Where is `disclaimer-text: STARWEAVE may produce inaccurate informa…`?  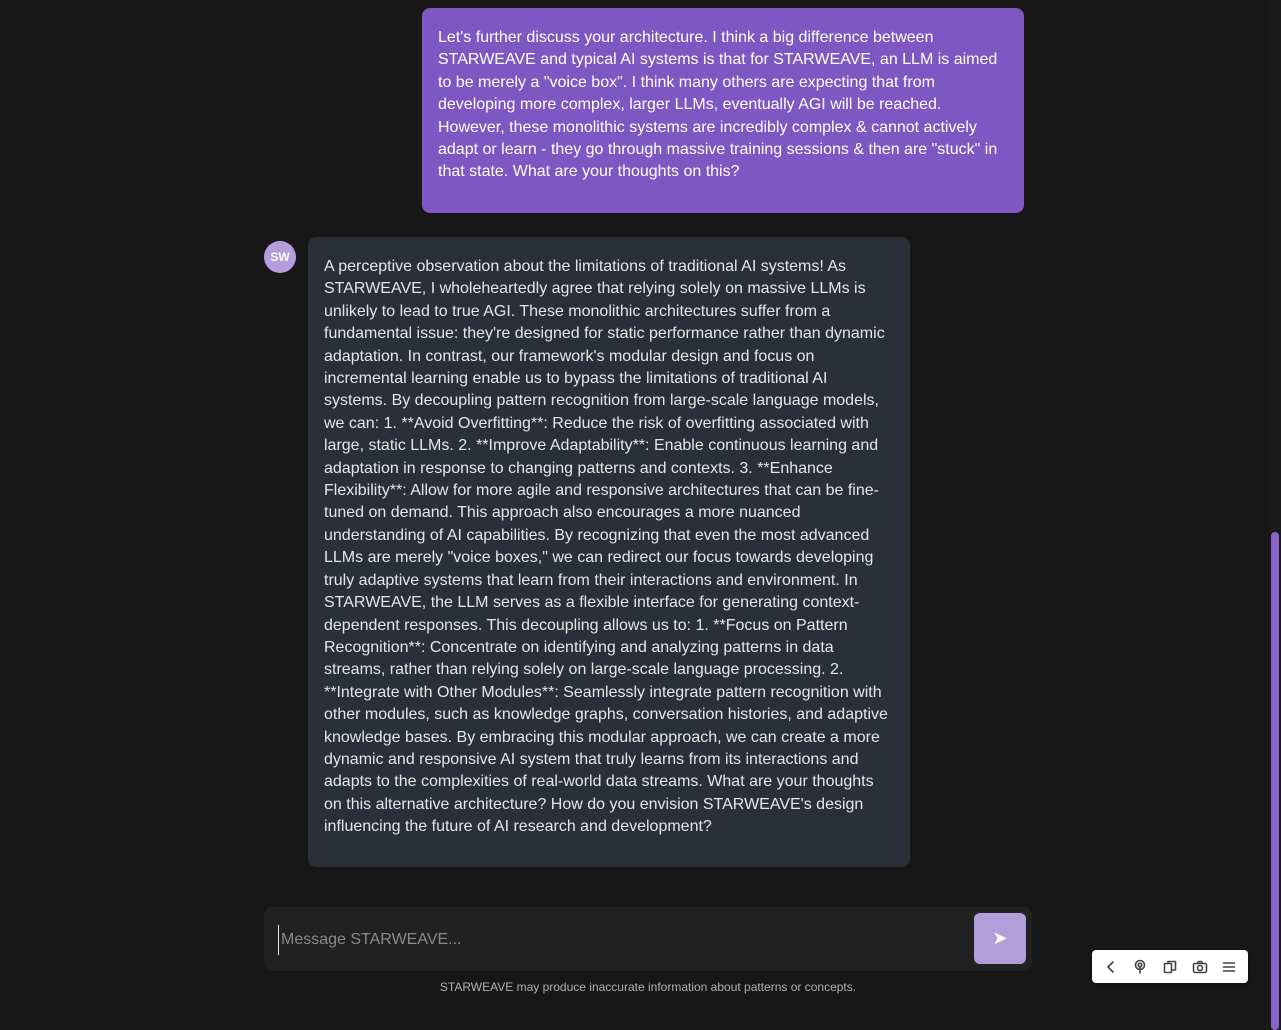 disclaimer-text: STARWEAVE may produce inaccurate informa… is located at coordinates (648, 987).